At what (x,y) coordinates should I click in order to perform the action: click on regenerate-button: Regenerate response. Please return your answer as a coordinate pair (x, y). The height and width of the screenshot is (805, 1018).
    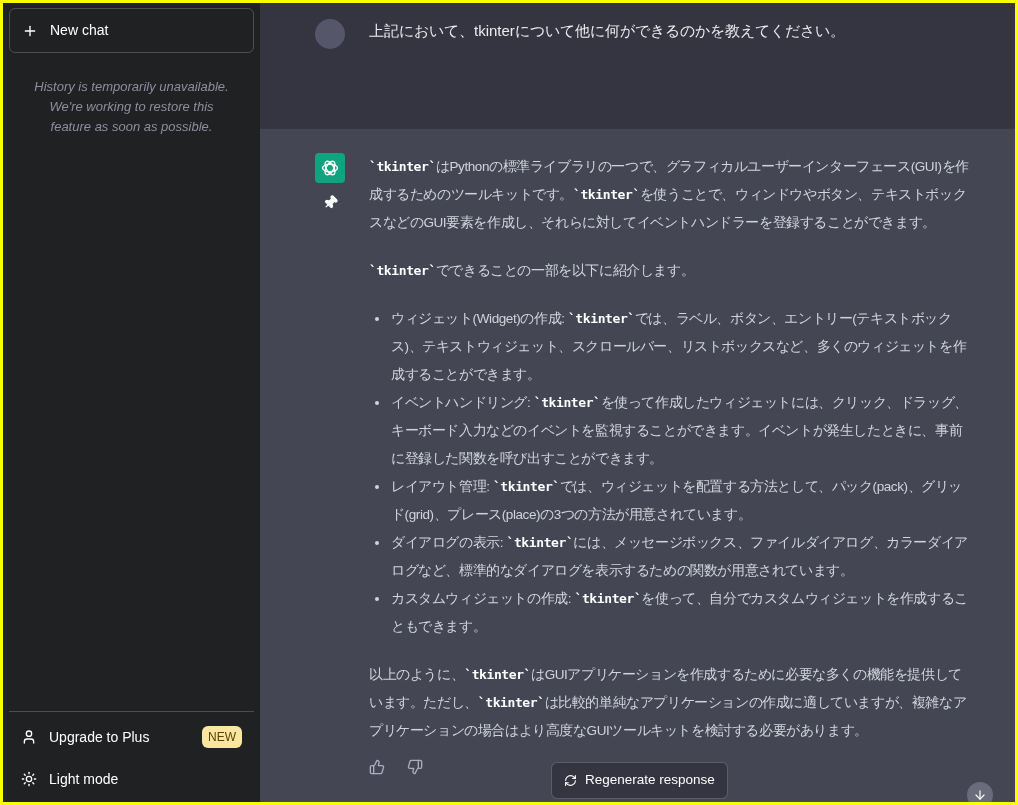
    Looking at the image, I should click on (639, 780).